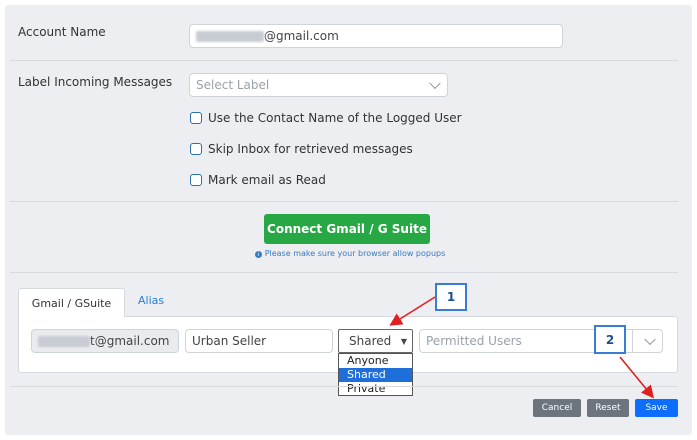 Image resolution: width=697 pixels, height=440 pixels. I want to click on callout-1: 1, so click(451, 297).